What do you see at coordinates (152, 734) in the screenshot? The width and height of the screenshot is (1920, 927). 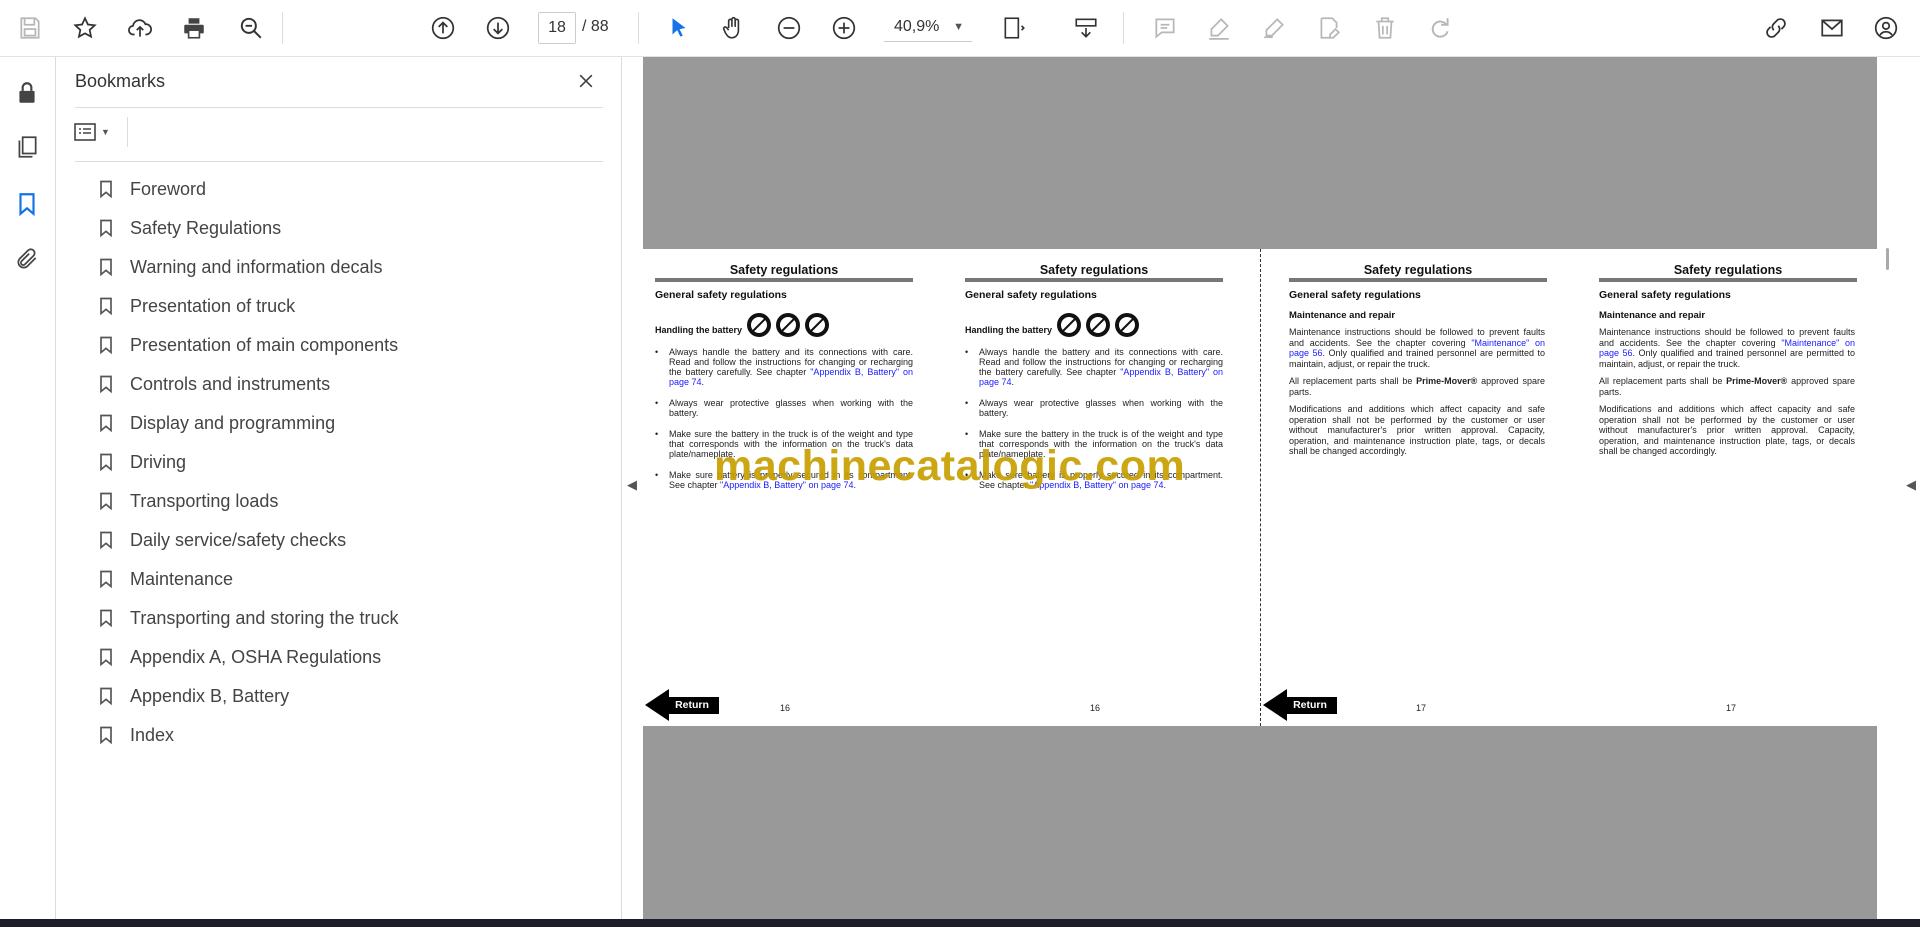 I see `bookmark-label: Index` at bounding box center [152, 734].